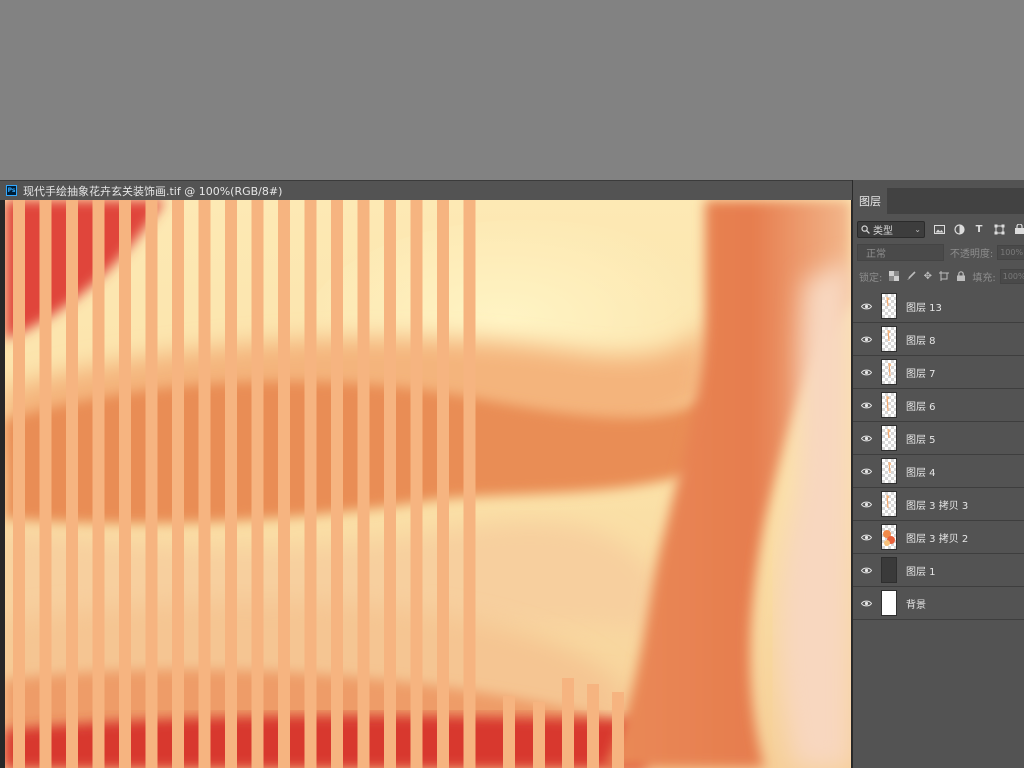 The image size is (1024, 768). Describe the element at coordinates (921, 407) in the screenshot. I see `layer-name: 图层 6` at that location.